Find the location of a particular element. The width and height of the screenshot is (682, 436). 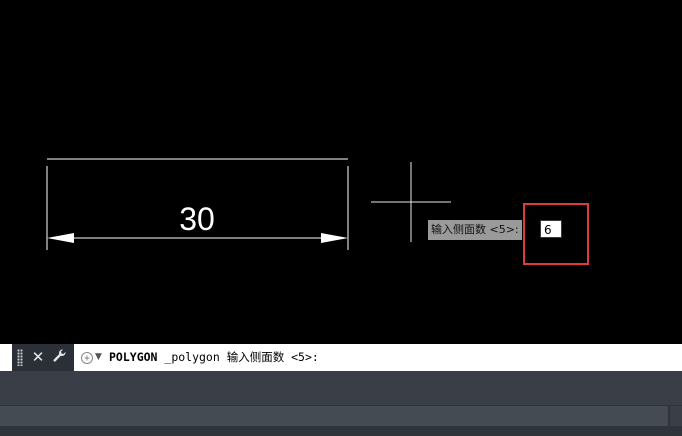

grip-handle is located at coordinates (20, 357).